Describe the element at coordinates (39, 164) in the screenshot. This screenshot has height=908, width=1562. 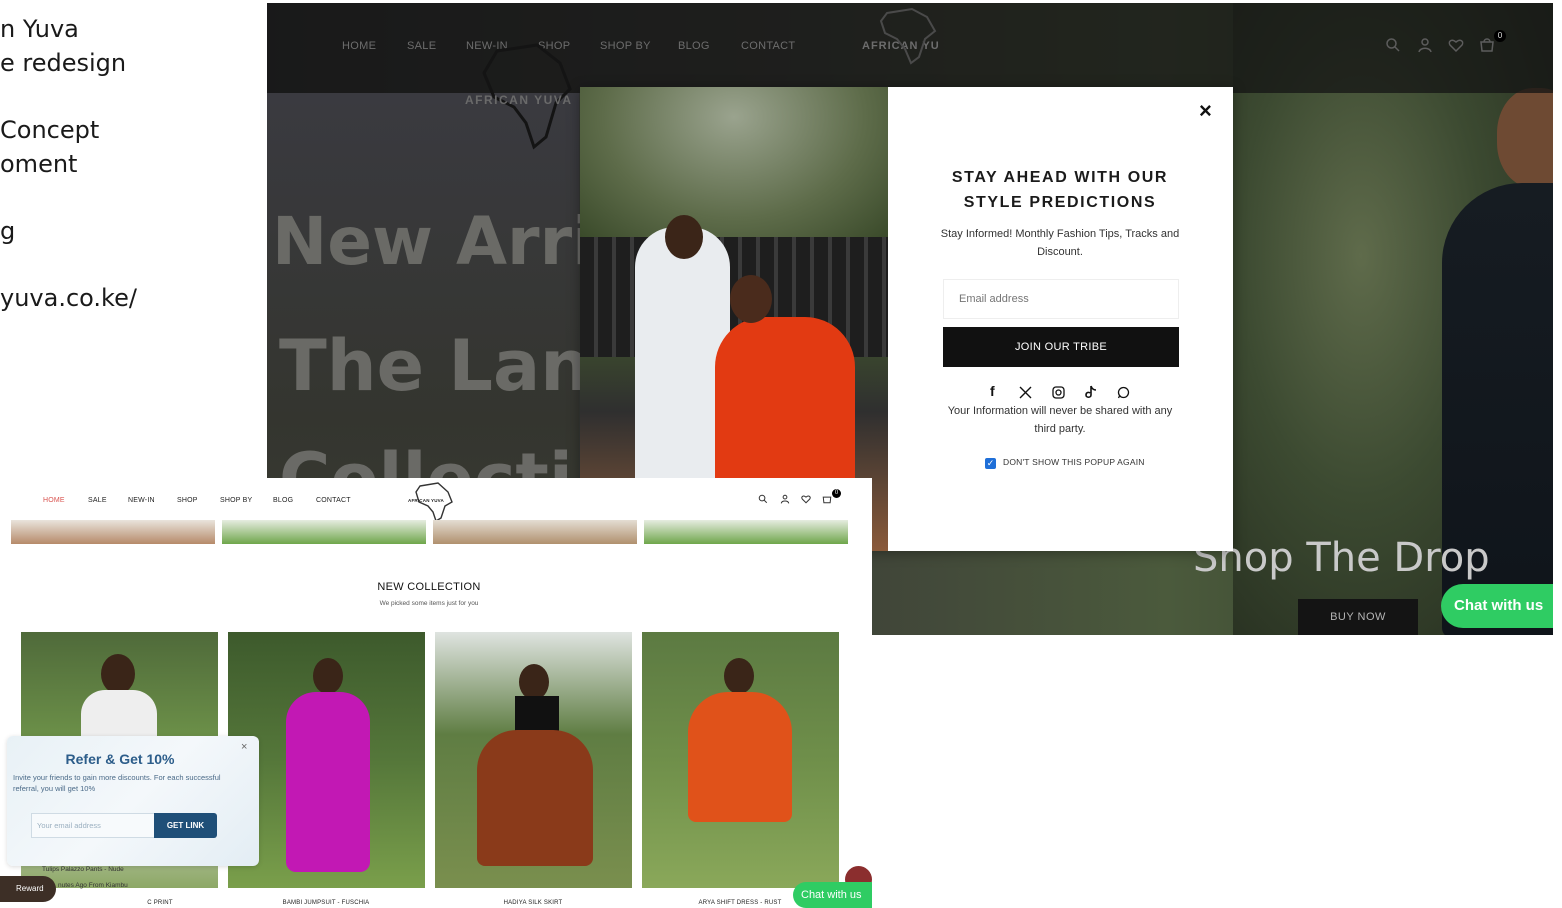
I see `caption-line-4: oment` at that location.